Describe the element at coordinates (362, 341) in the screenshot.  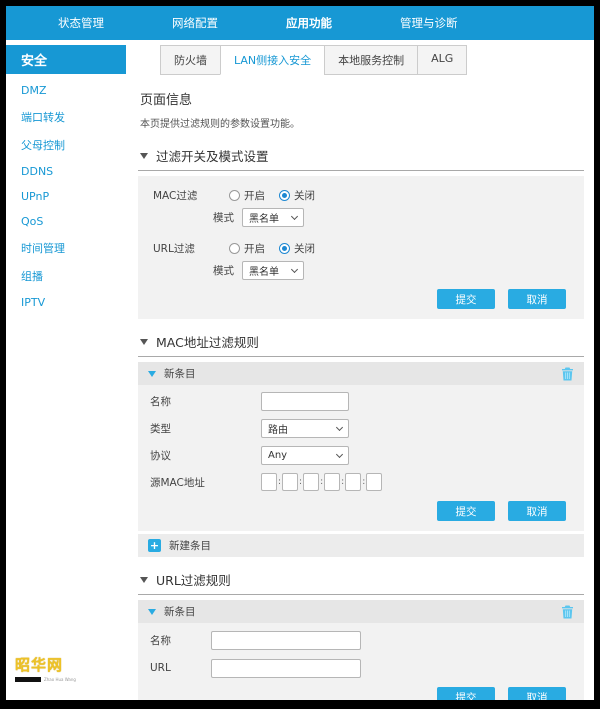
I see `section-mac-rules-header: MAC地址过滤规则` at that location.